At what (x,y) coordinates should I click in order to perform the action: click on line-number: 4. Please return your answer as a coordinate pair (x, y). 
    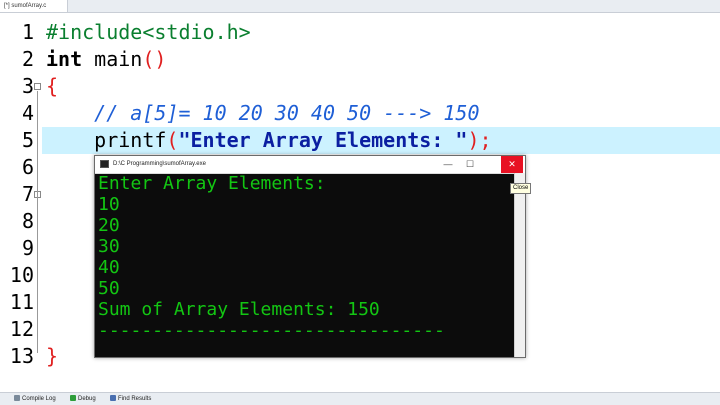
    Looking at the image, I should click on (27, 113).